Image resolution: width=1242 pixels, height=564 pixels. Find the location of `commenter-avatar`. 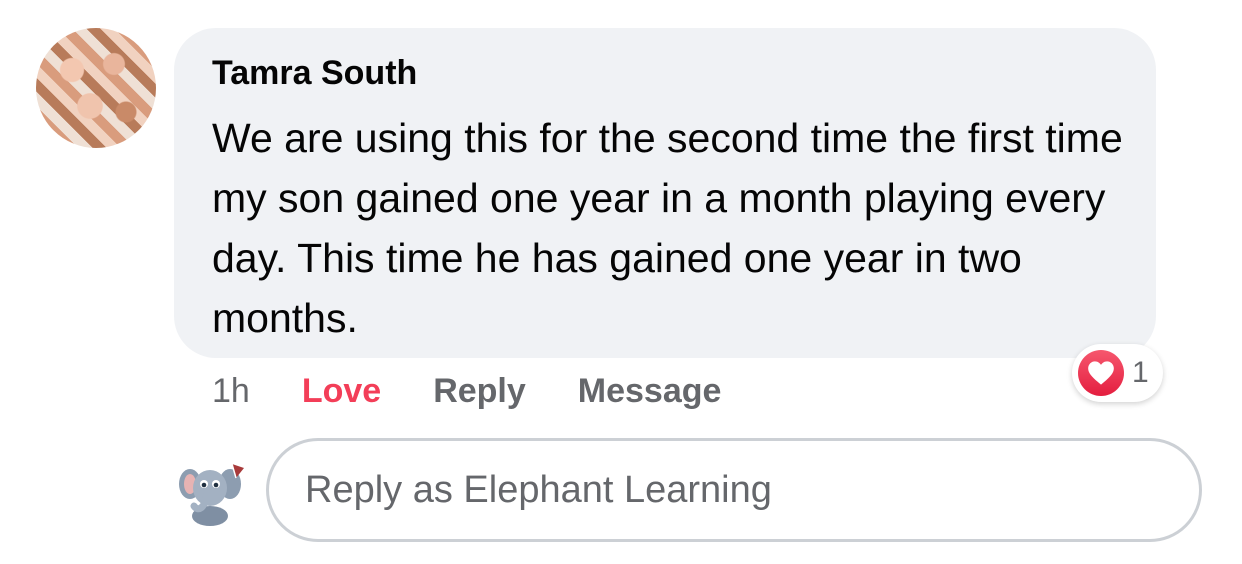

commenter-avatar is located at coordinates (96, 88).